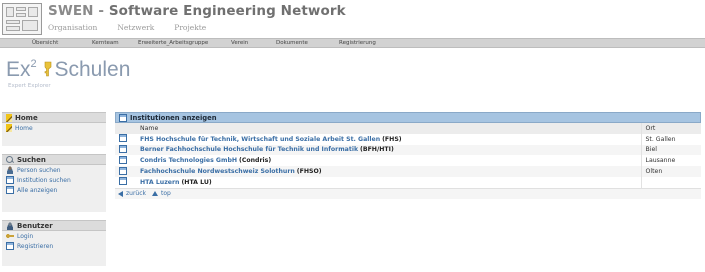 The image size is (705, 272). I want to click on institution-abbr: (BFH/HTI), so click(377, 150).